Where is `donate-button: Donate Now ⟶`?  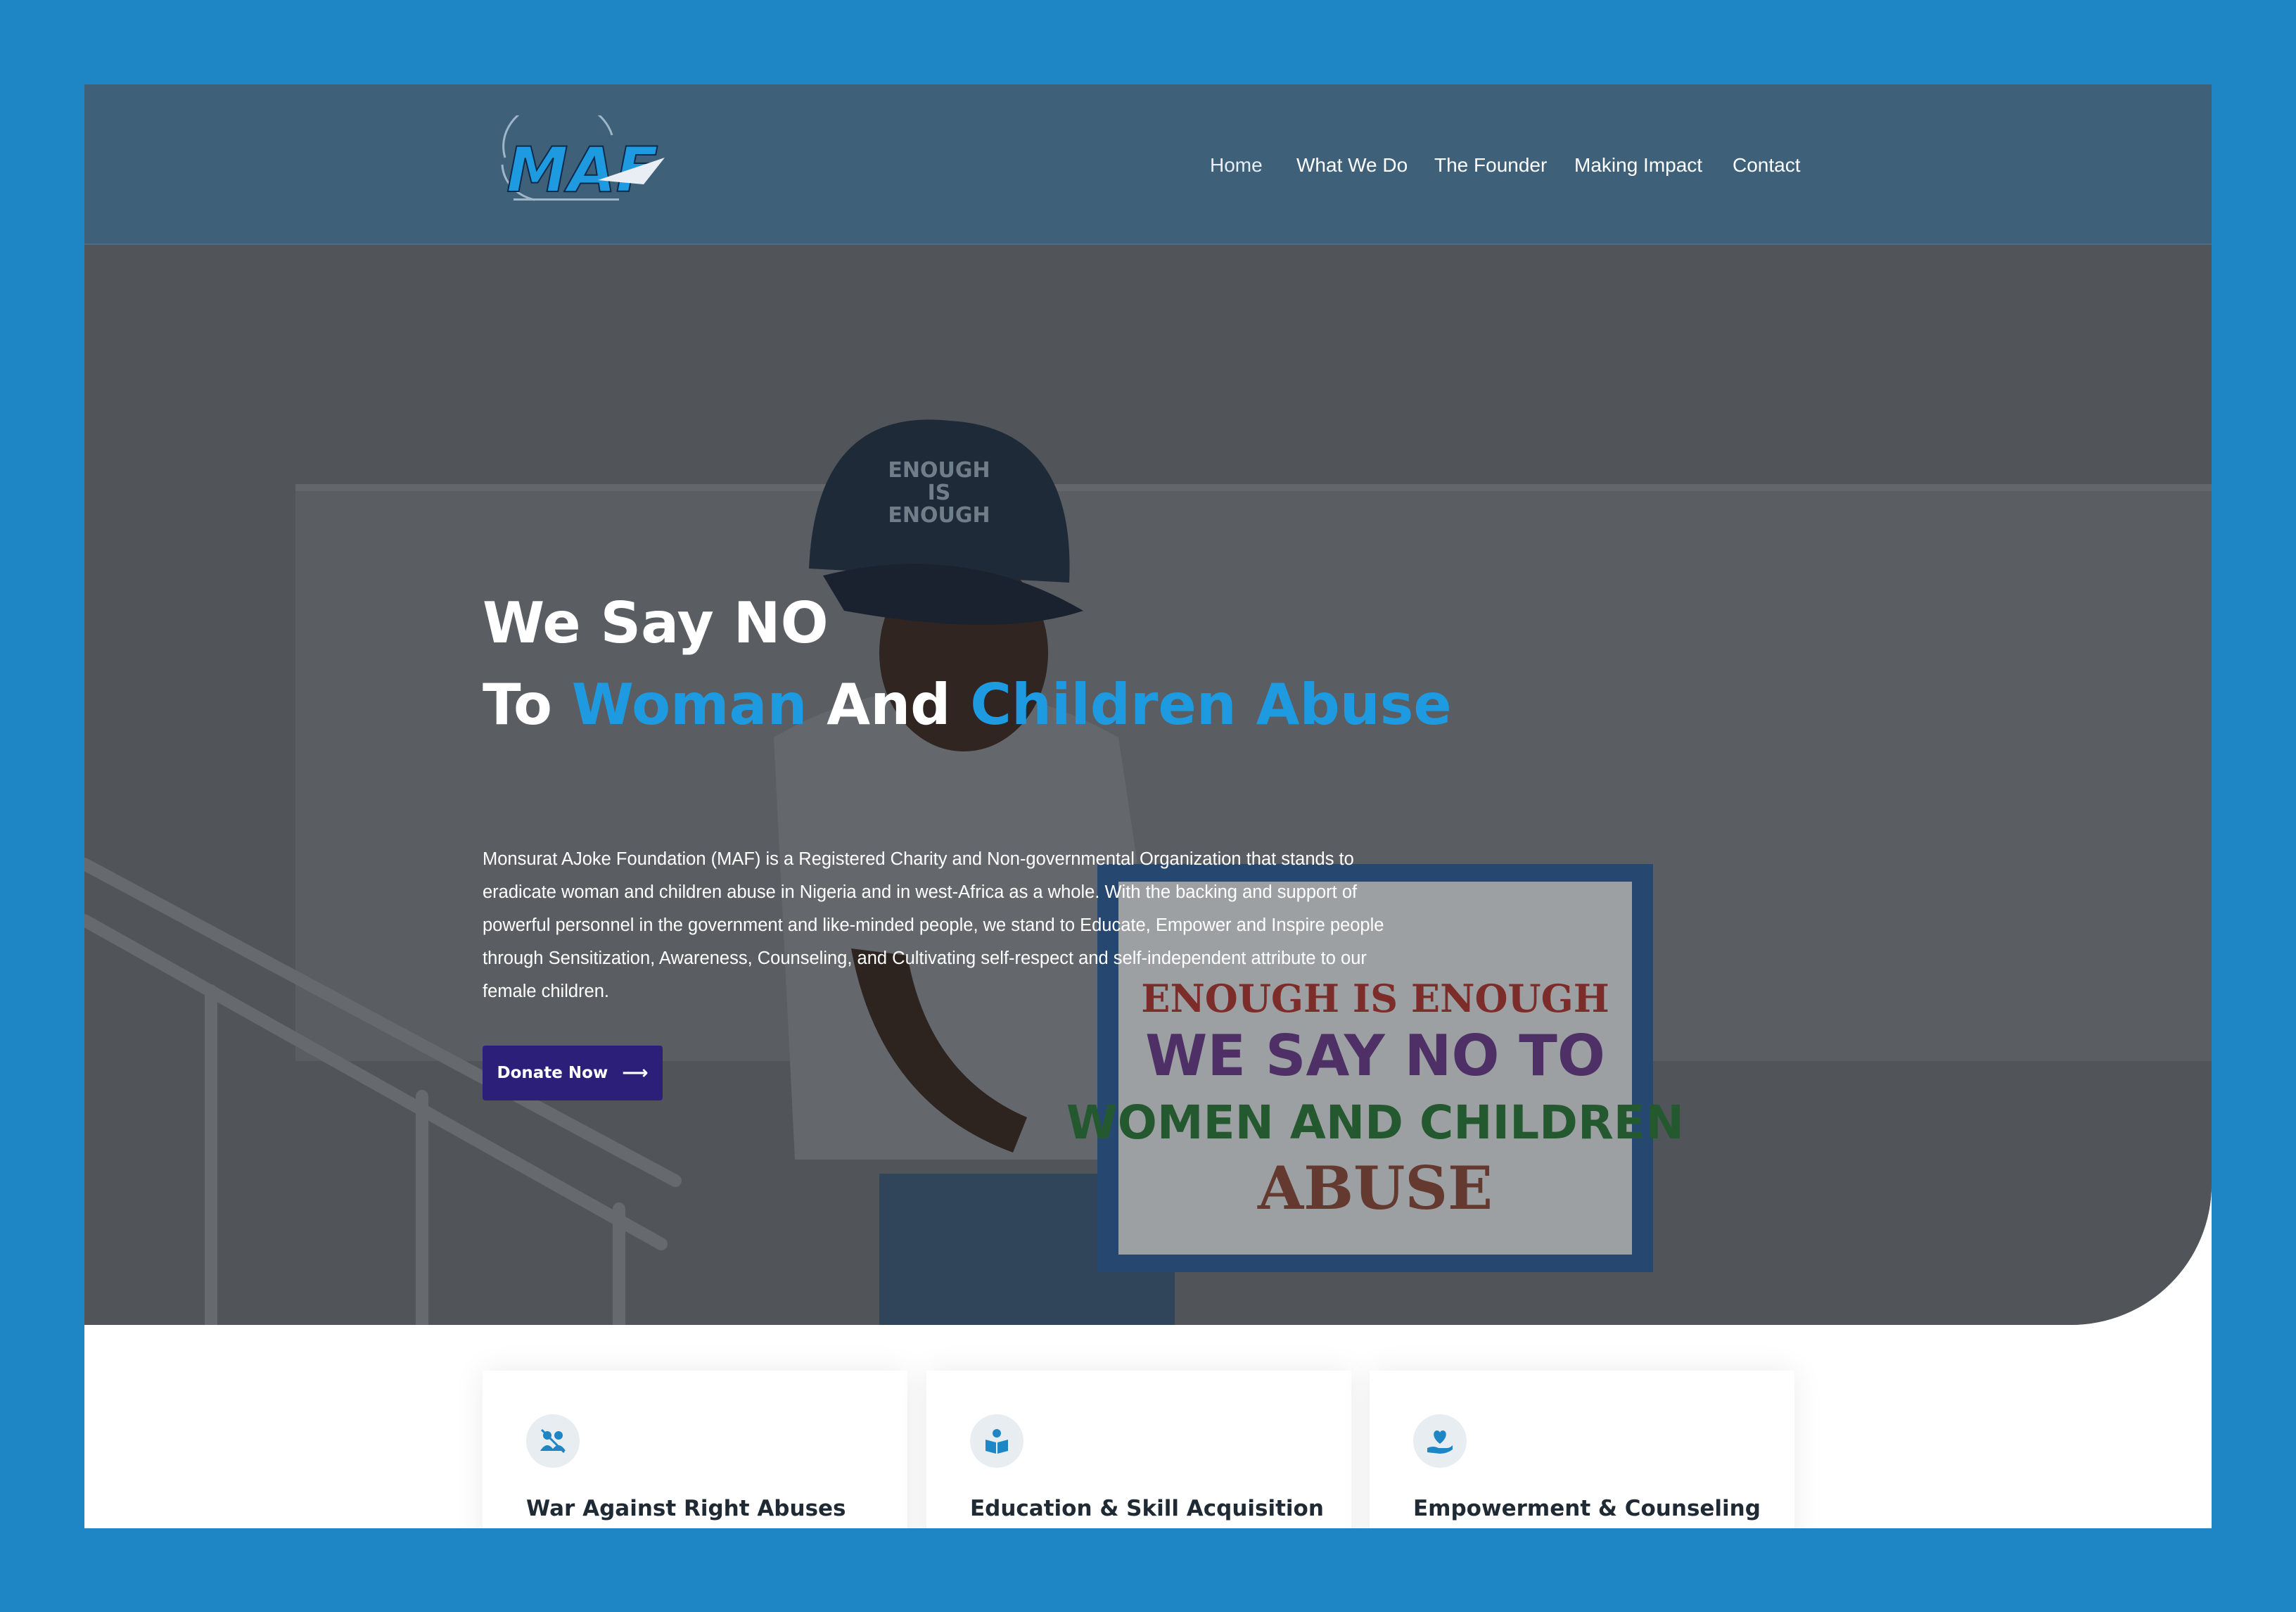
donate-button: Donate Now ⟶ is located at coordinates (573, 1073).